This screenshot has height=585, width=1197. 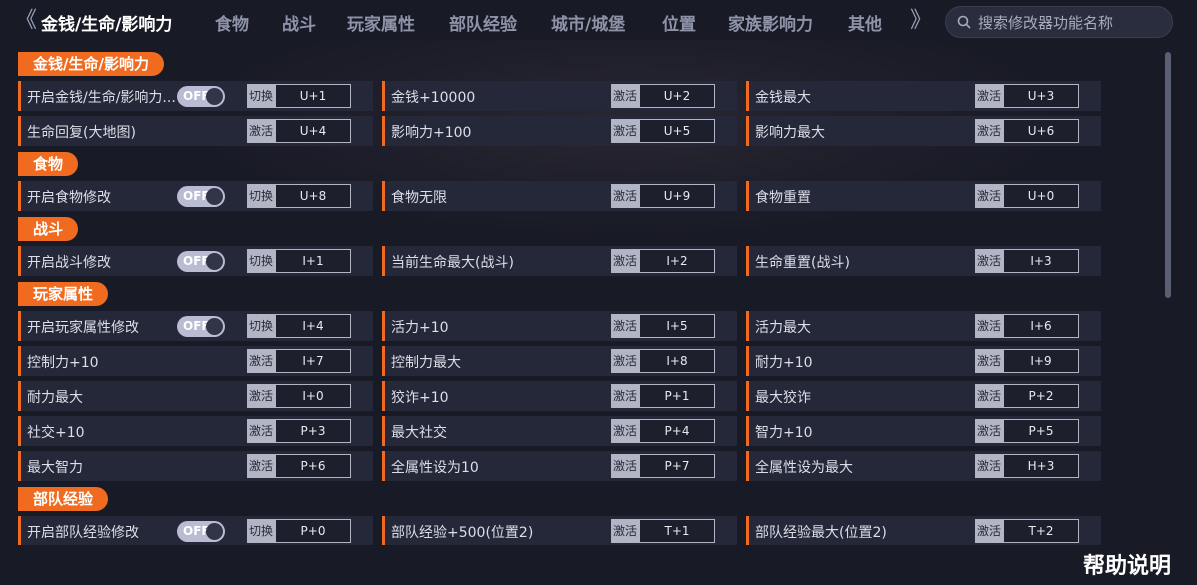 I want to click on cheat-row: 开启食物修改 OFF 切换 U+8, so click(x=195, y=196).